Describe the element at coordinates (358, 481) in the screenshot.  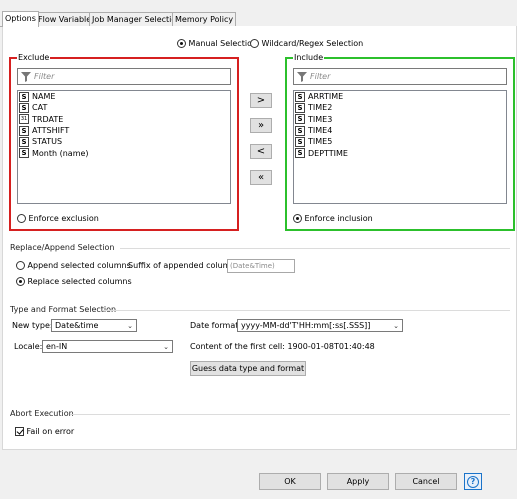
I see `apply-button: Apply` at that location.